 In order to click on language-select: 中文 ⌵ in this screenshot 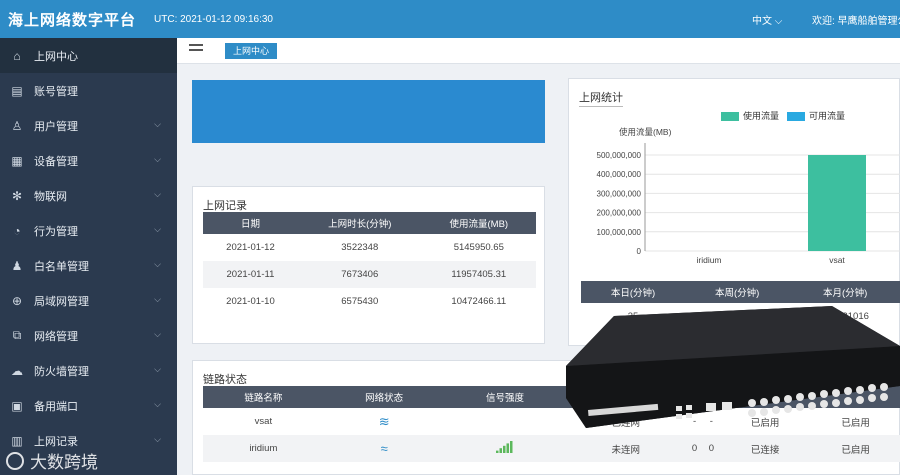, I will do `click(767, 19)`.